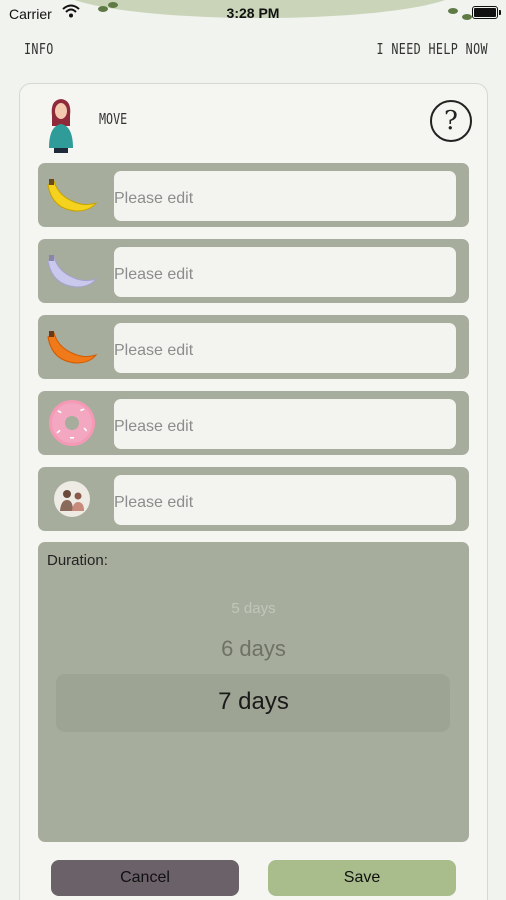 This screenshot has height=900, width=506. Describe the element at coordinates (362, 878) in the screenshot. I see `save-button: Save` at that location.